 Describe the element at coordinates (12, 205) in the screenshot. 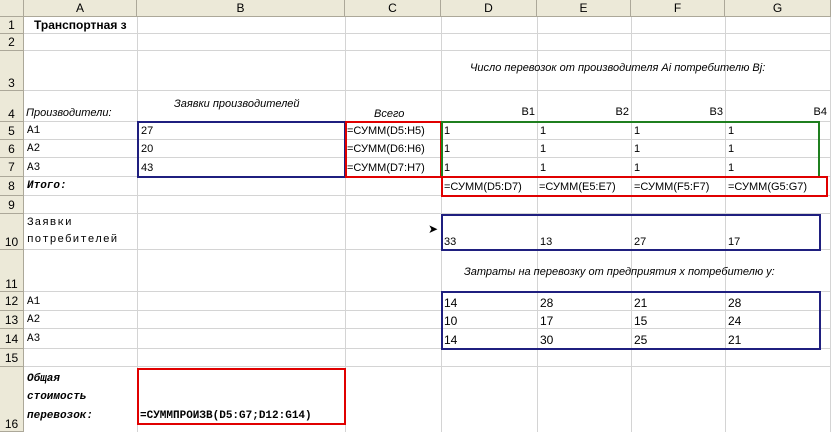

I see `row-header-9: 9` at that location.